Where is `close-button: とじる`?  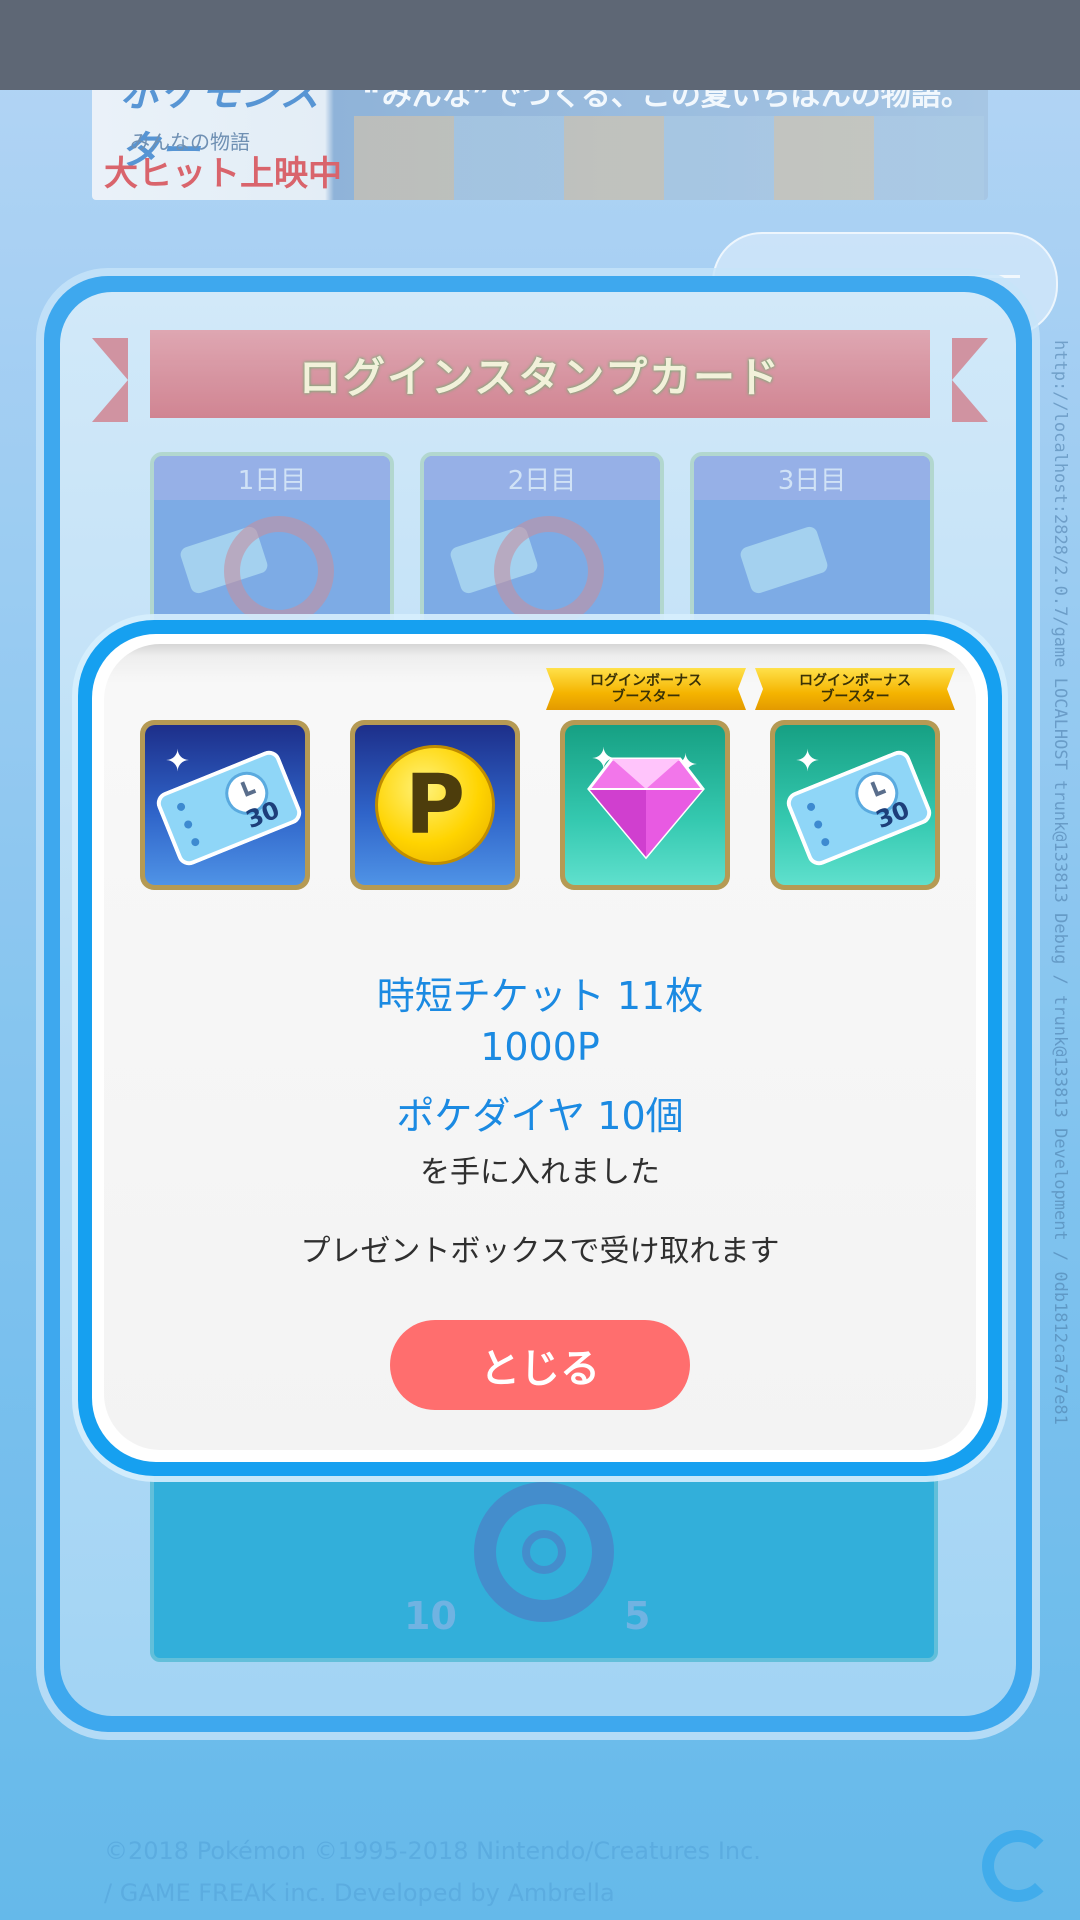
close-button: とじる is located at coordinates (540, 1365).